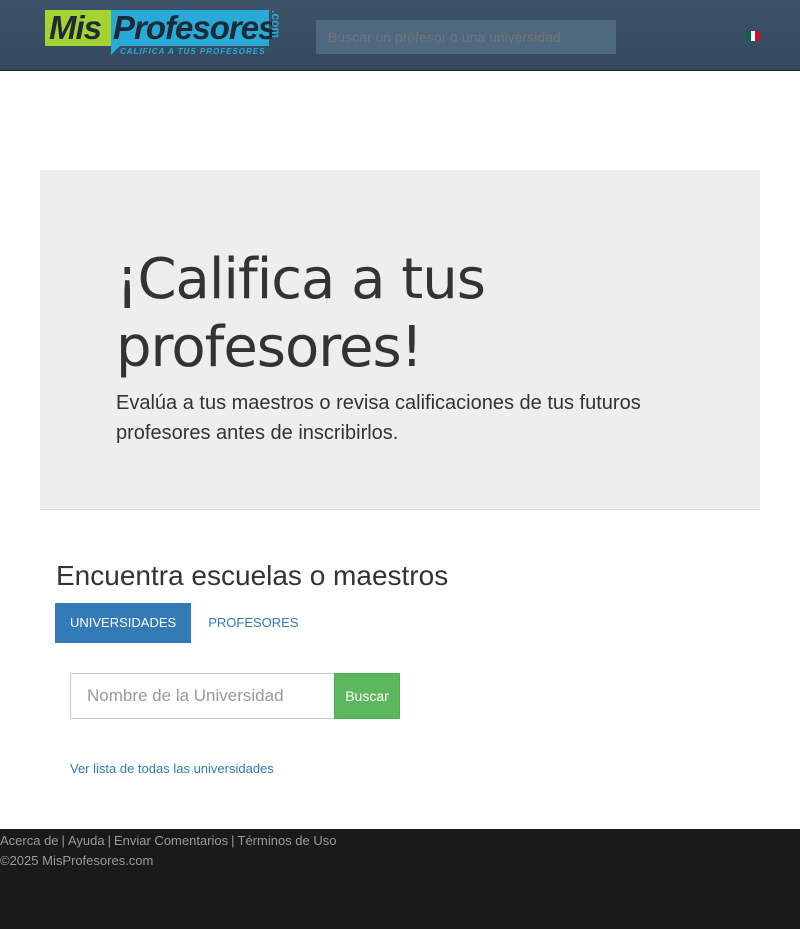 This screenshot has height=929, width=800. What do you see at coordinates (77, 860) in the screenshot?
I see `footer-copyright: ©2025 MisProfesores.com` at bounding box center [77, 860].